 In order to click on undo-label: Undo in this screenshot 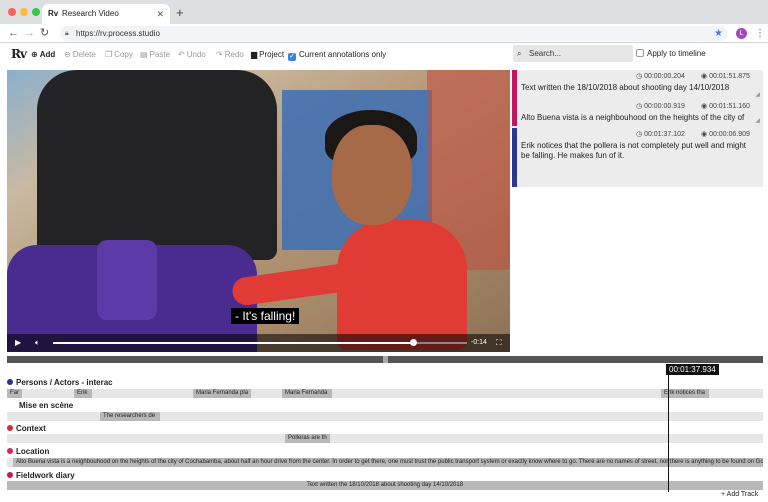, I will do `click(196, 54)`.